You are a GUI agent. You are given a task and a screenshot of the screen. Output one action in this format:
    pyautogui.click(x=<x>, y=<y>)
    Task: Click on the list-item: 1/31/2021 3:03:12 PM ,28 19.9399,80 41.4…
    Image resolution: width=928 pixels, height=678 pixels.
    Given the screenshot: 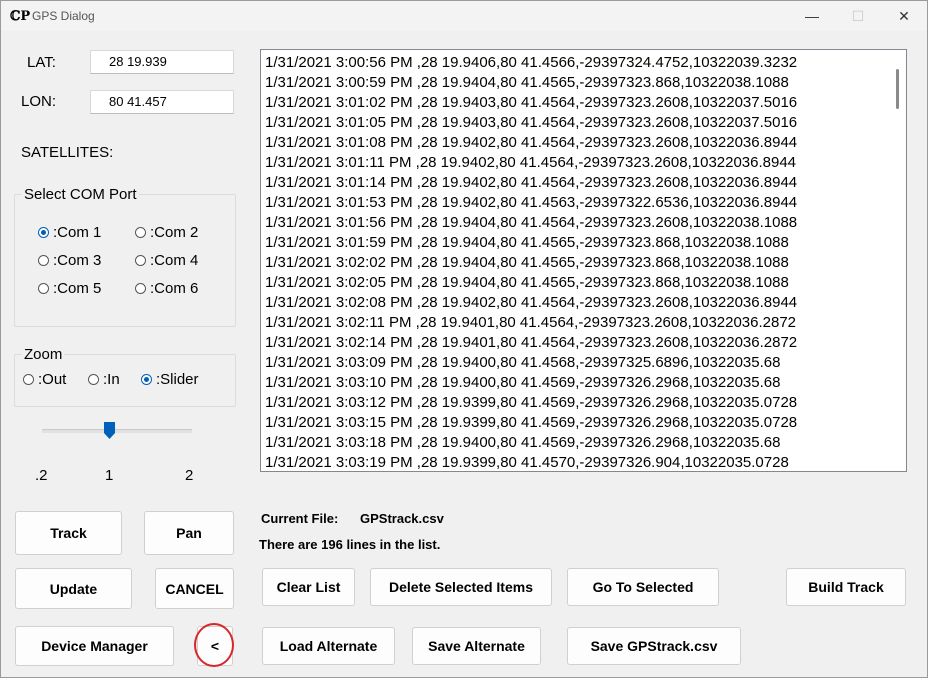 What is the action you would take?
    pyautogui.click(x=578, y=403)
    